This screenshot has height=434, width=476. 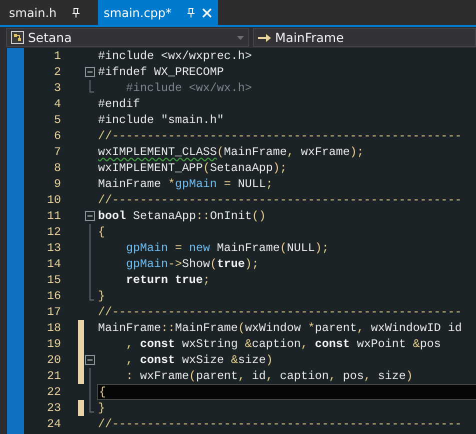 What do you see at coordinates (53, 248) in the screenshot?
I see `line-number: 13` at bounding box center [53, 248].